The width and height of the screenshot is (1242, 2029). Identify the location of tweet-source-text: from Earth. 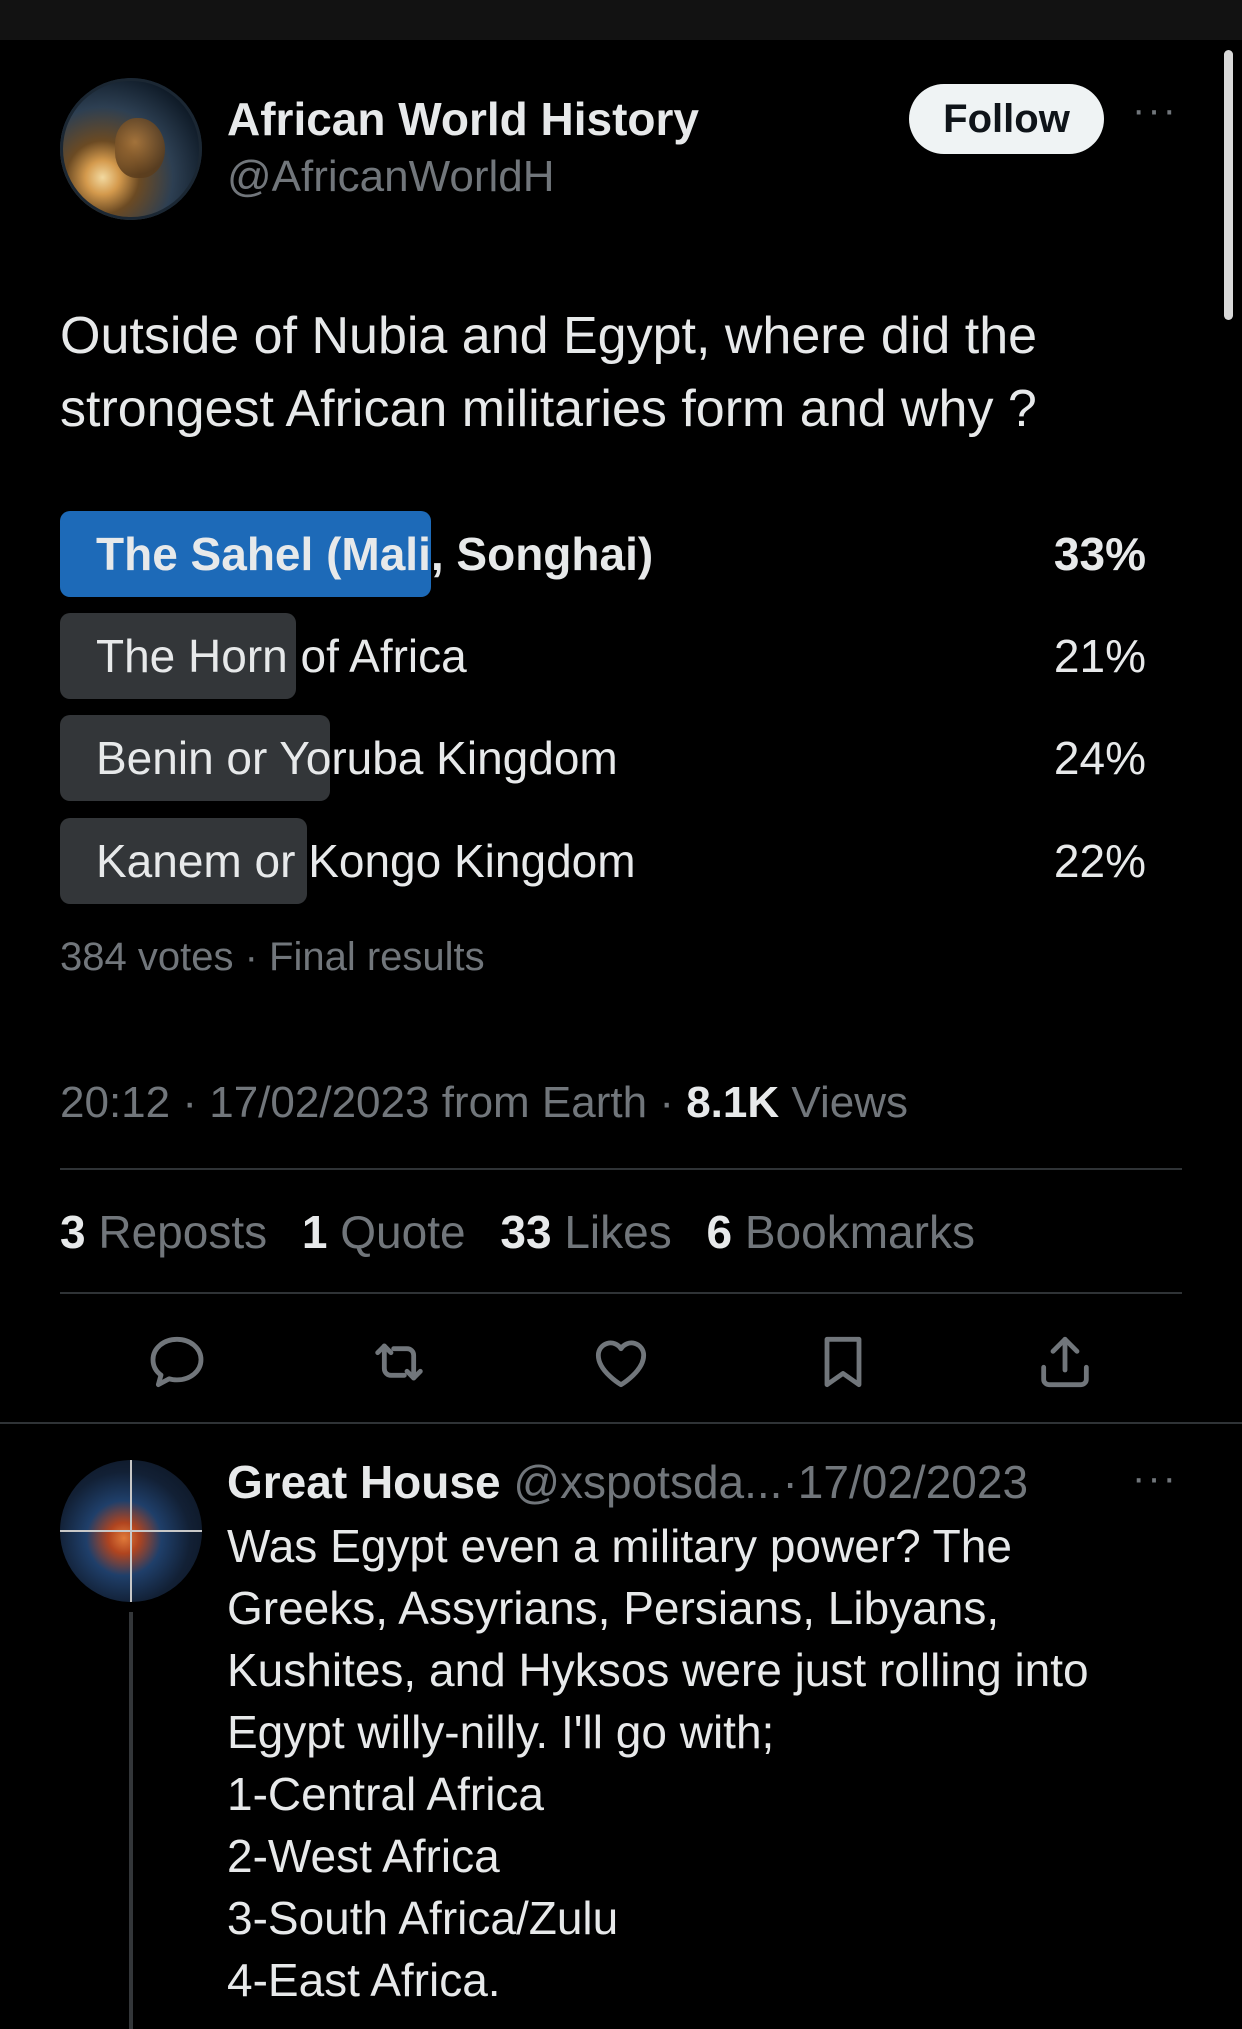
(544, 1102).